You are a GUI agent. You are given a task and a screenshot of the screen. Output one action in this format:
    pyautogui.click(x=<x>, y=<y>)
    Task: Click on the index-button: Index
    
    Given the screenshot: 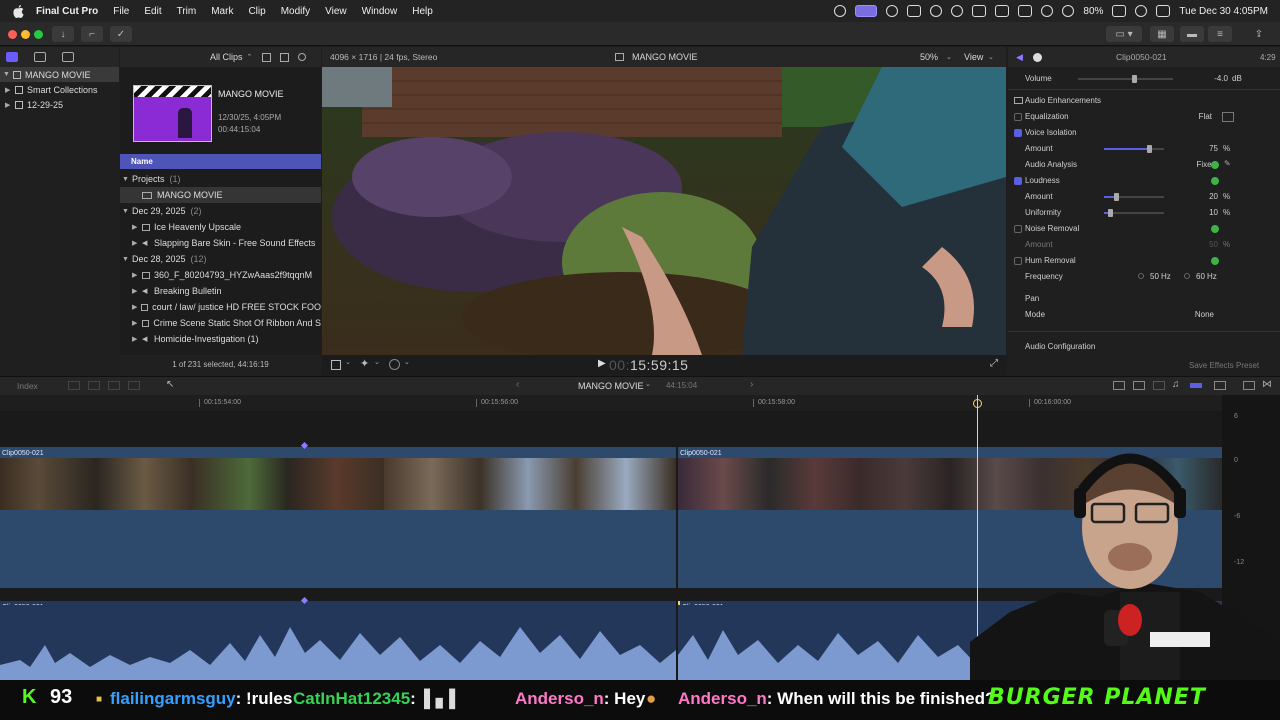 What is the action you would take?
    pyautogui.click(x=27, y=386)
    